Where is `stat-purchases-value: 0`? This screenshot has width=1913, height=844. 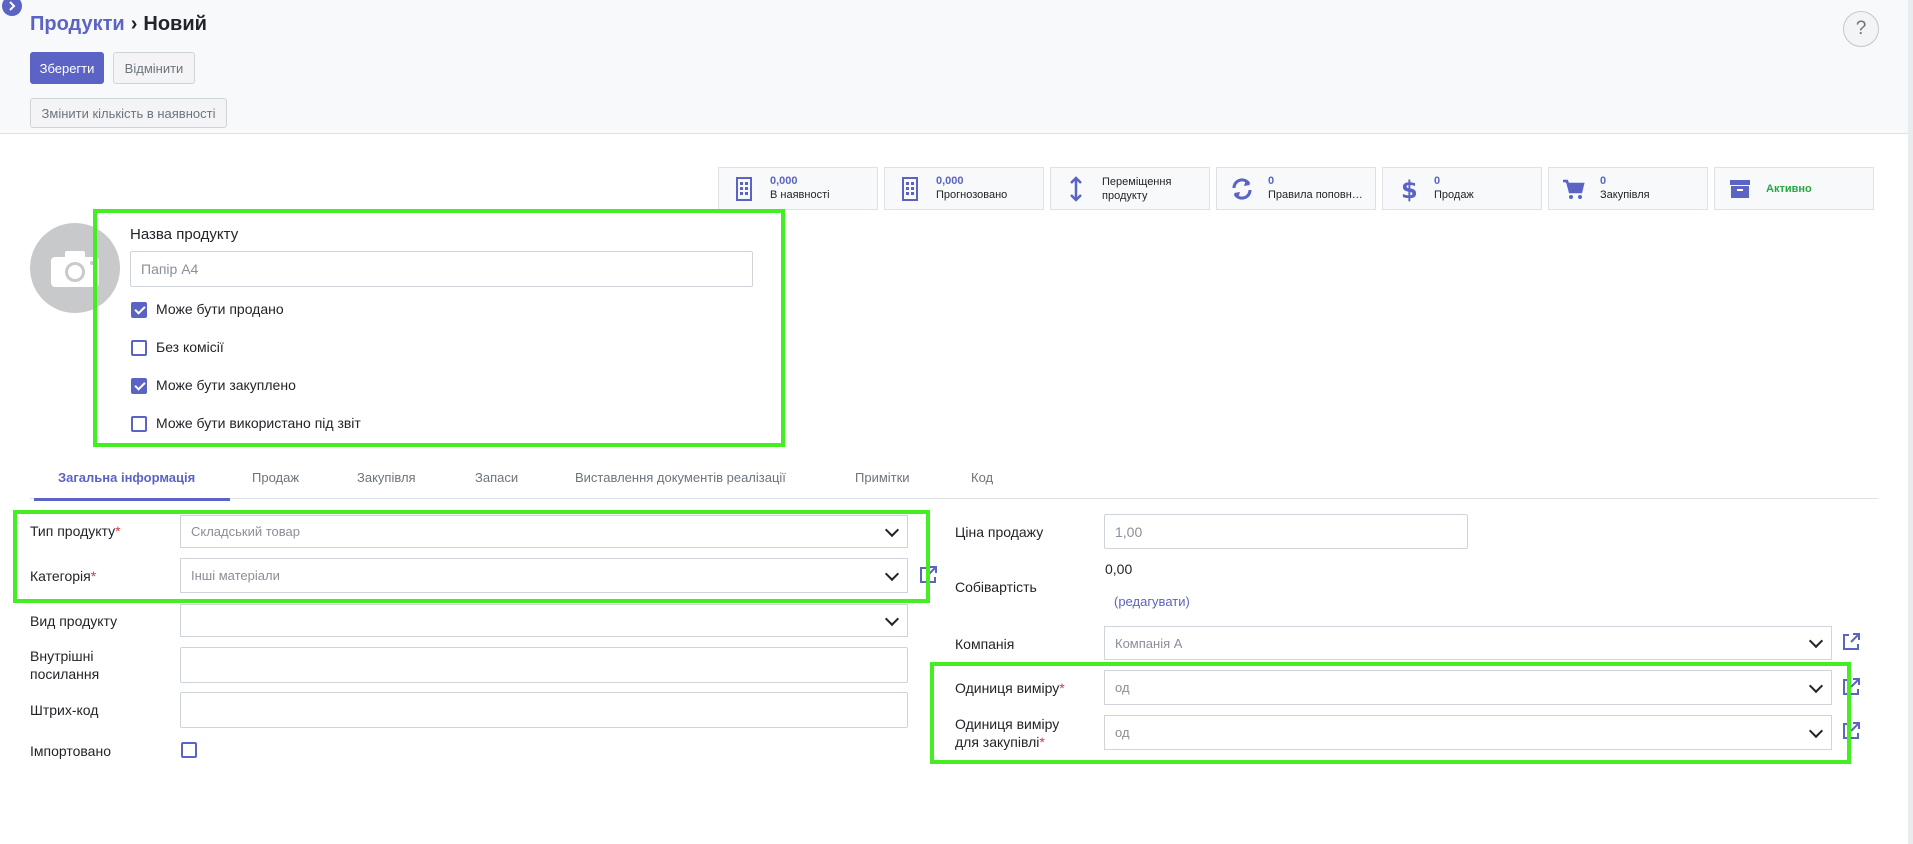 stat-purchases-value: 0 is located at coordinates (1603, 181).